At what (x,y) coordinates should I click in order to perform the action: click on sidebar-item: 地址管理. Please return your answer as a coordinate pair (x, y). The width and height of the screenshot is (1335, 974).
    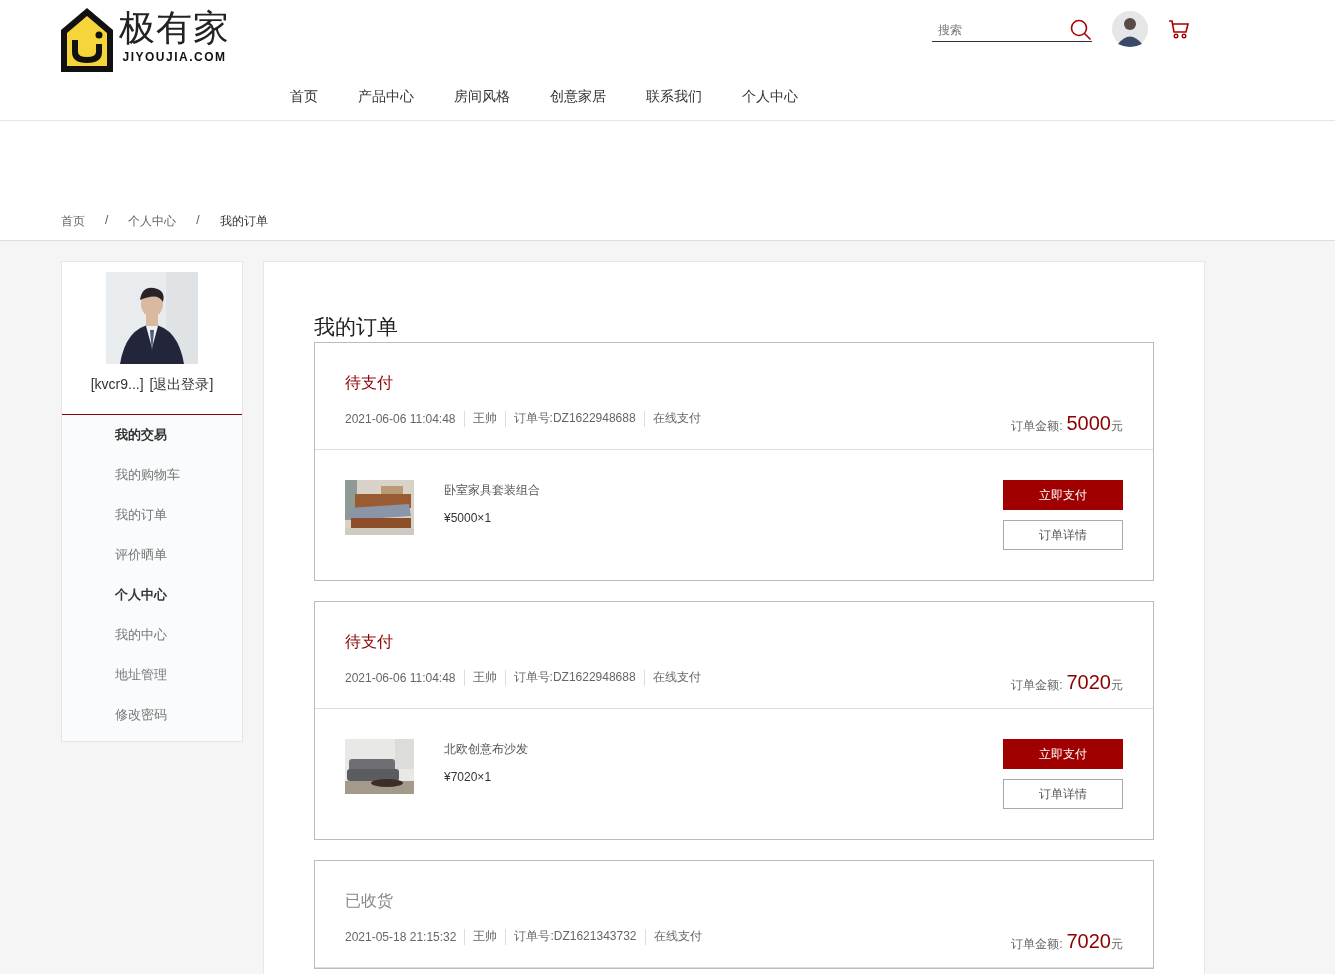
    Looking at the image, I should click on (178, 675).